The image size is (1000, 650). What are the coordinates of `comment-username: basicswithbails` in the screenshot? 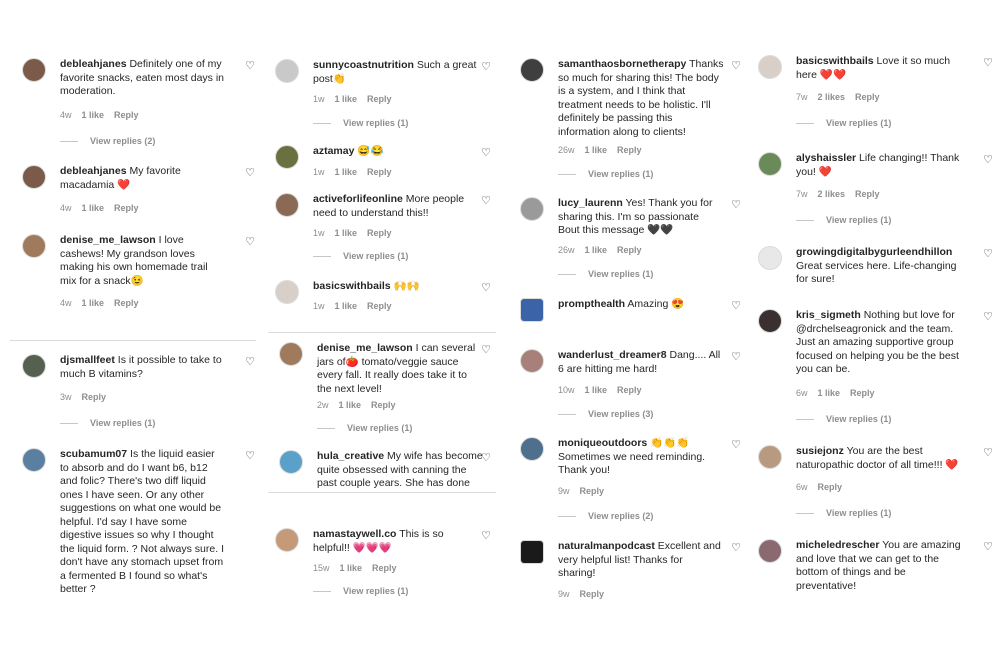 It's located at (835, 61).